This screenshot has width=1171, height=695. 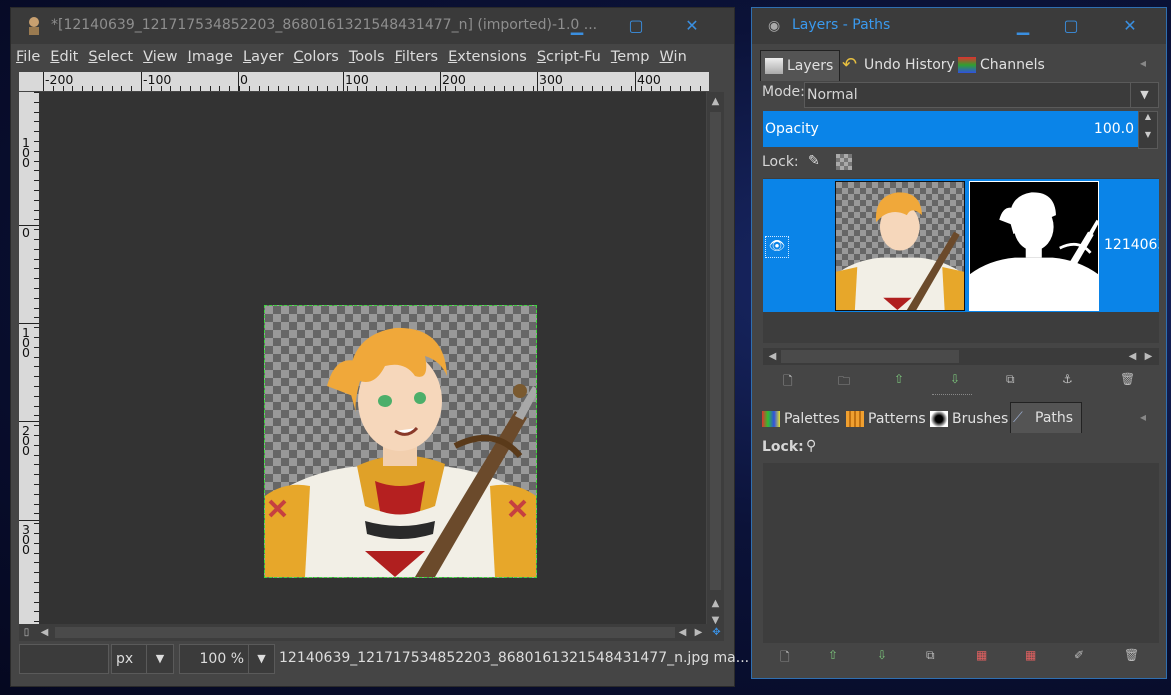 What do you see at coordinates (1079, 655) in the screenshot?
I see `stroke-path-icon: ✐` at bounding box center [1079, 655].